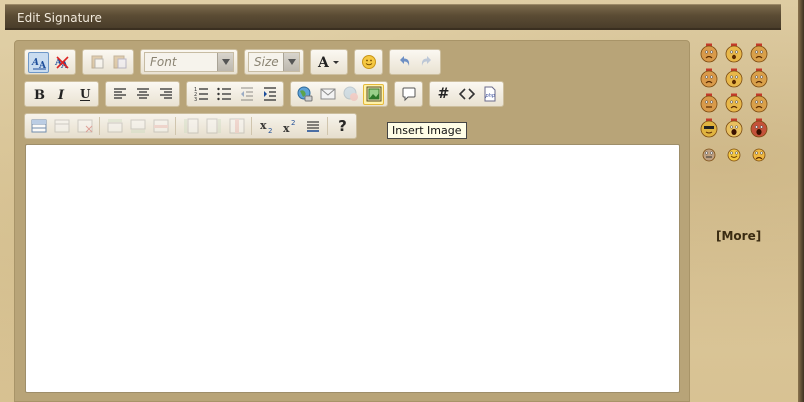 Image resolution: width=804 pixels, height=402 pixels. I want to click on text-style-group: B I U, so click(61, 94).